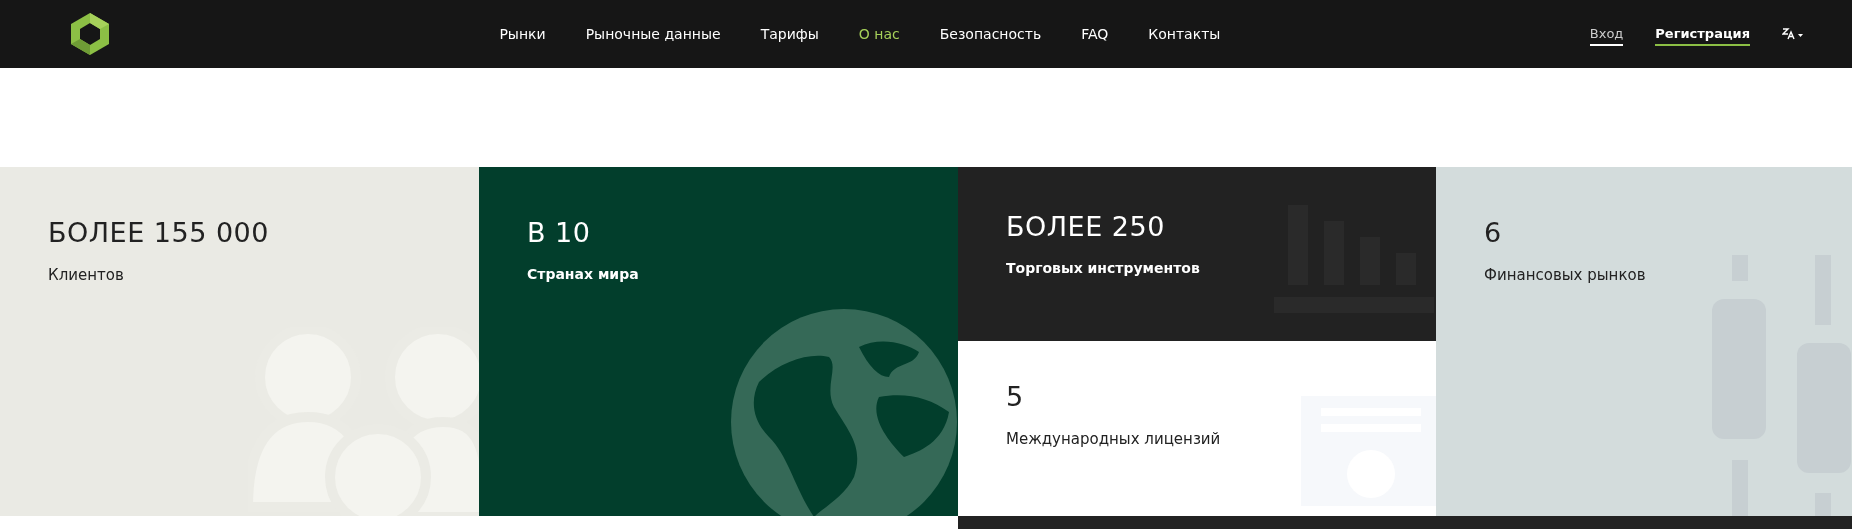 This screenshot has height=529, width=1852. I want to click on stat-label: Клиентов, so click(86, 275).